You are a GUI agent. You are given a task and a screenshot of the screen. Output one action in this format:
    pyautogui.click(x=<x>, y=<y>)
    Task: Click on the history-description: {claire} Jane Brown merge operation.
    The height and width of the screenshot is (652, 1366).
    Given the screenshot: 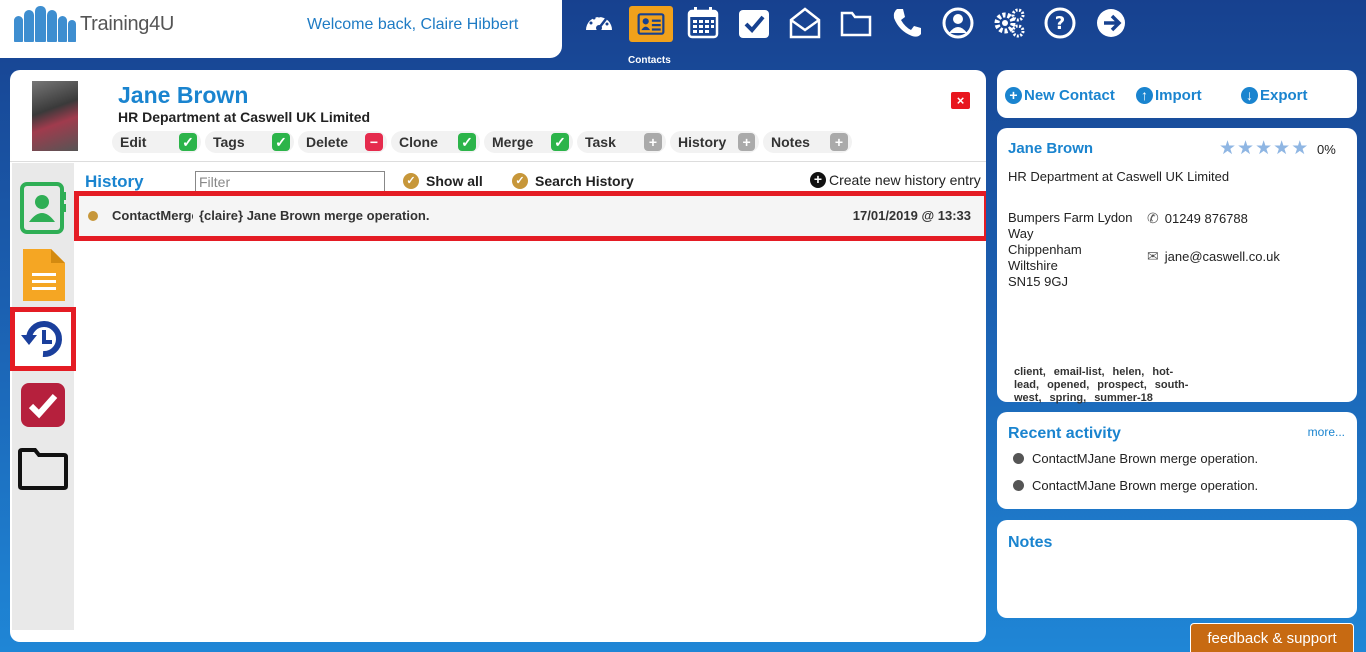 What is the action you would take?
    pyautogui.click(x=314, y=215)
    